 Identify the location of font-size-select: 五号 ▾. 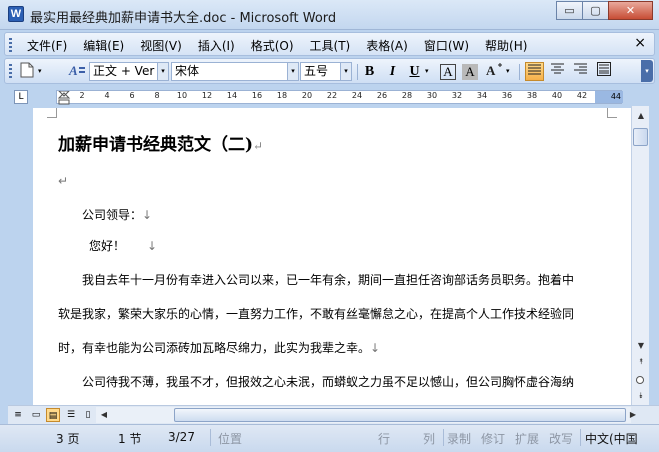
(326, 71).